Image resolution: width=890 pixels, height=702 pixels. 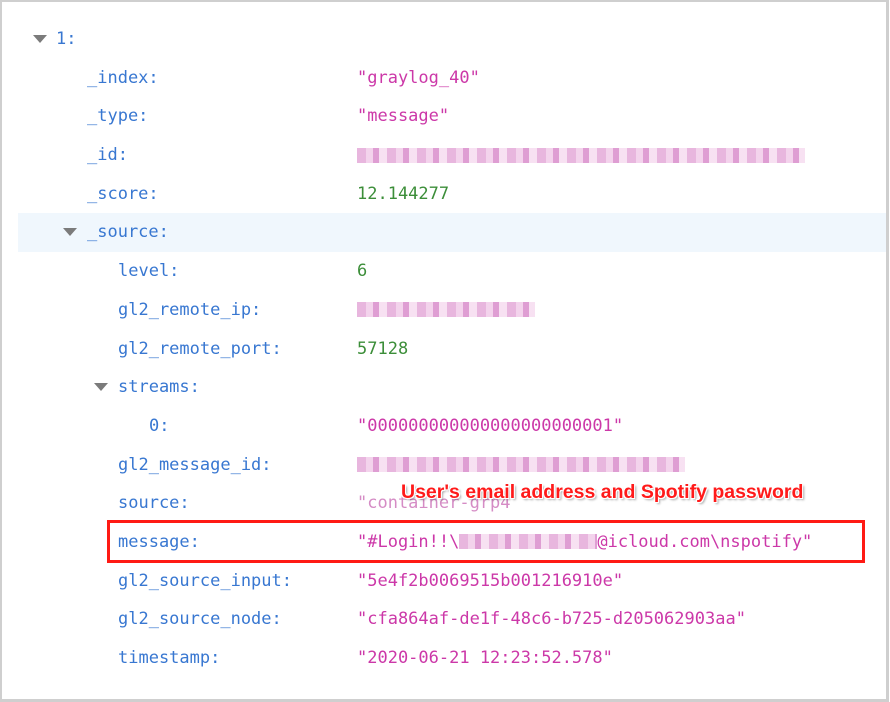 What do you see at coordinates (195, 464) in the screenshot?
I see `field-key: gl2_message_id:` at bounding box center [195, 464].